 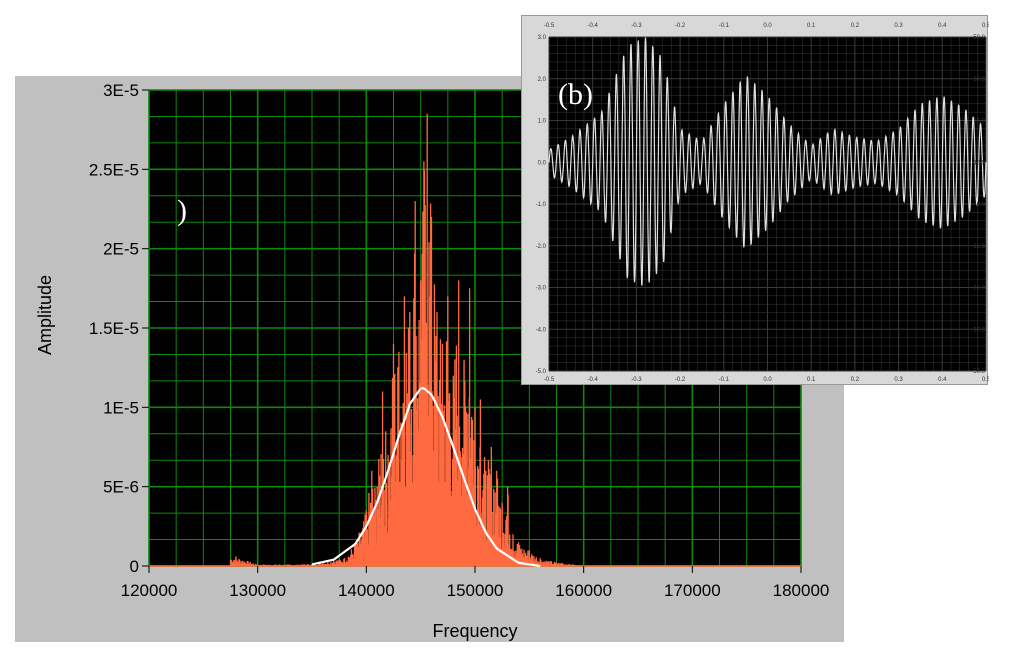 I want to click on inset-x-tick-bottom: -0.2, so click(x=680, y=380).